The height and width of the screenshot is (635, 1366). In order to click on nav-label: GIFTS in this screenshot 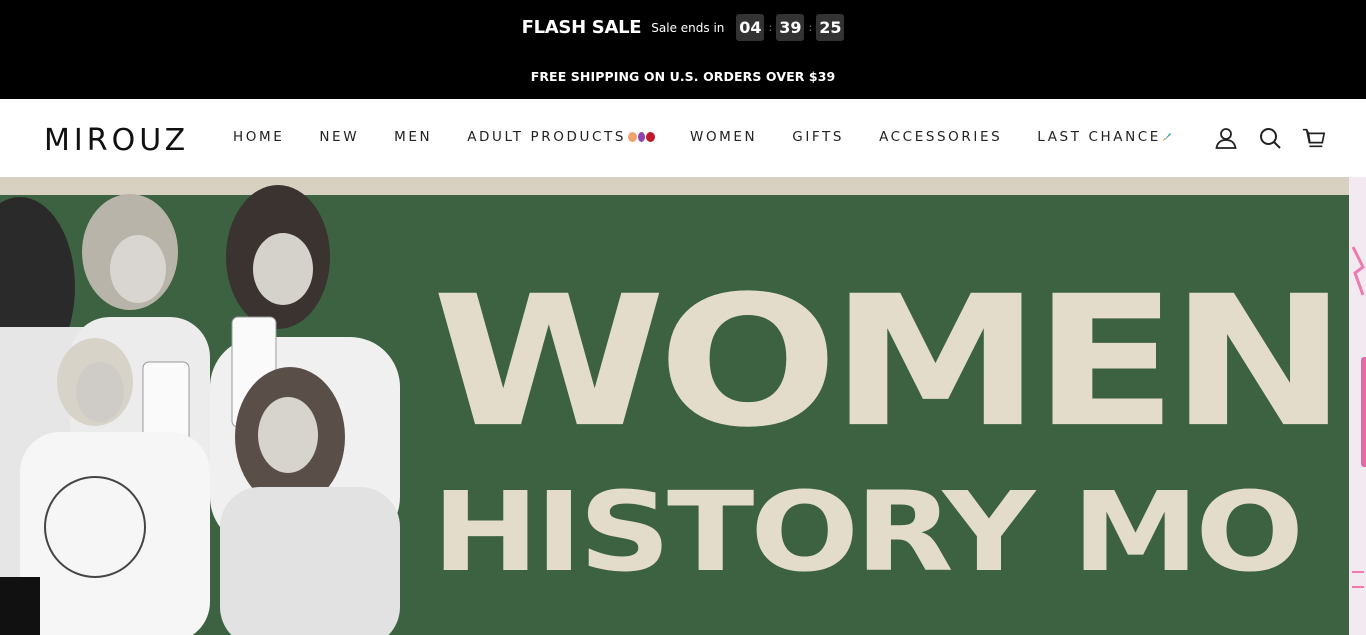, I will do `click(818, 137)`.